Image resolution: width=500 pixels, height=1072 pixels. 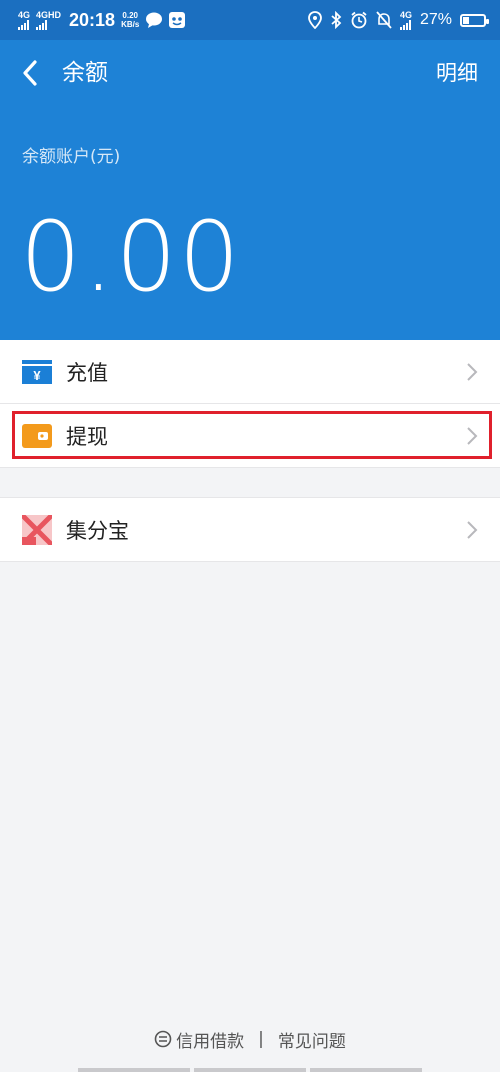 I want to click on faq-link: 常见问题, so click(x=312, y=1039).